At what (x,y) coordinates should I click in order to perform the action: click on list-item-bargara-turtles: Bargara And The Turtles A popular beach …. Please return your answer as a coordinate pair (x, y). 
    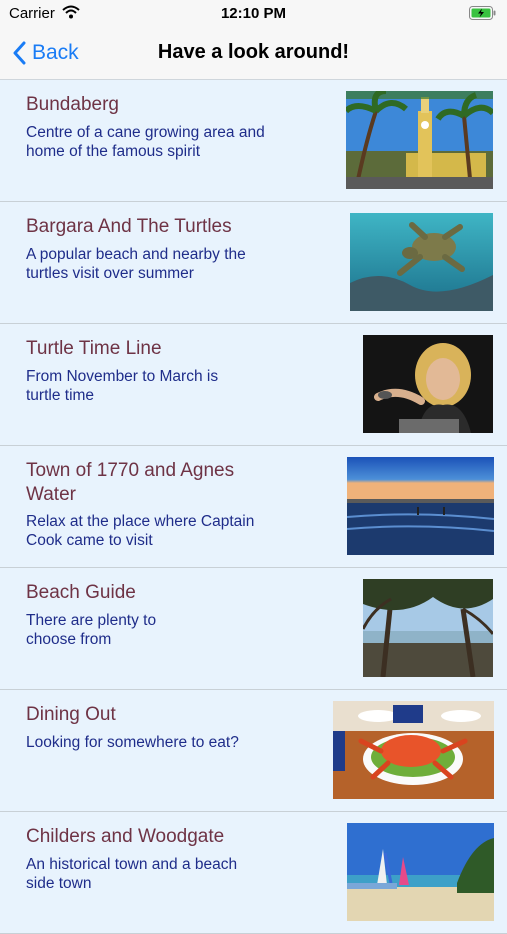
    Looking at the image, I should click on (253, 263).